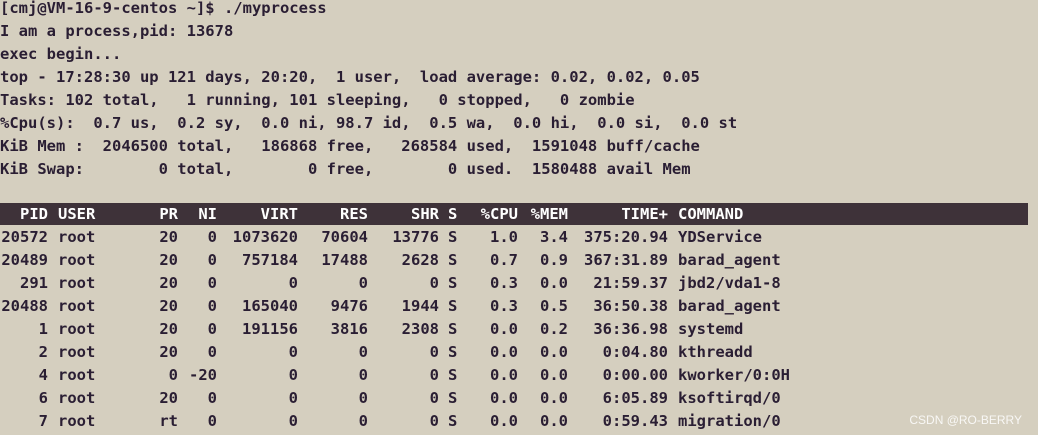 The height and width of the screenshot is (435, 1038). Describe the element at coordinates (504, 237) in the screenshot. I see `cell-cpu: 1.0` at that location.